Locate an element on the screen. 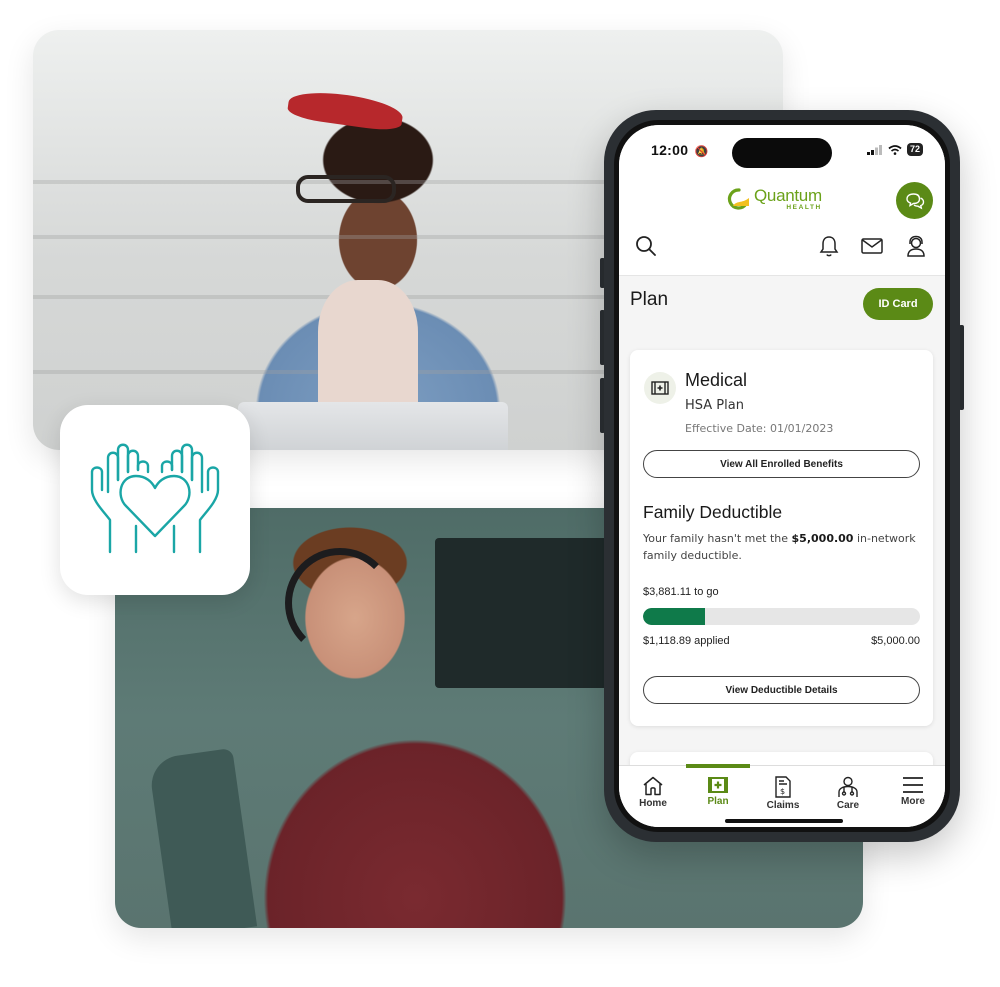 Image resolution: width=1000 pixels, height=987 pixels. tab-label: More is located at coordinates (913, 801).